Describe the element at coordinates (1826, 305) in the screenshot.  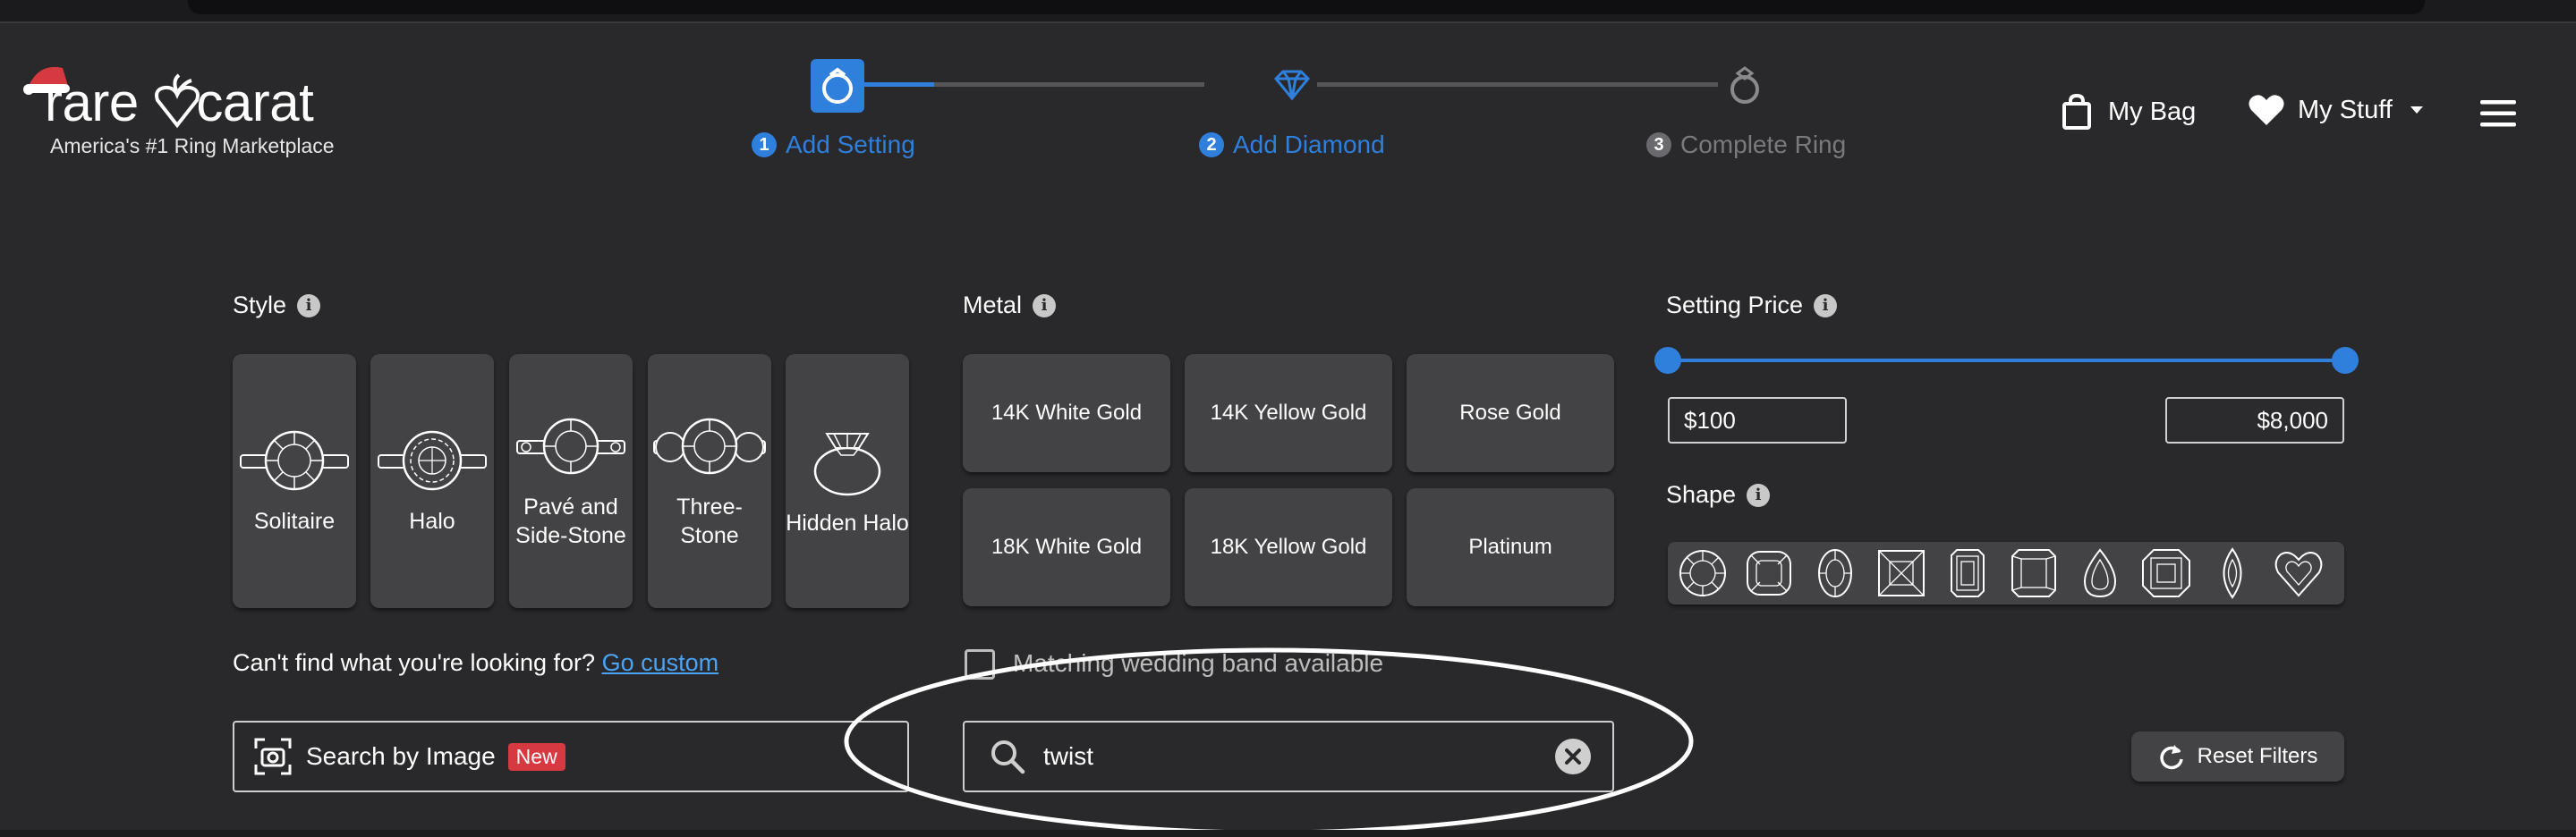
I see `price-info-icon: i` at that location.